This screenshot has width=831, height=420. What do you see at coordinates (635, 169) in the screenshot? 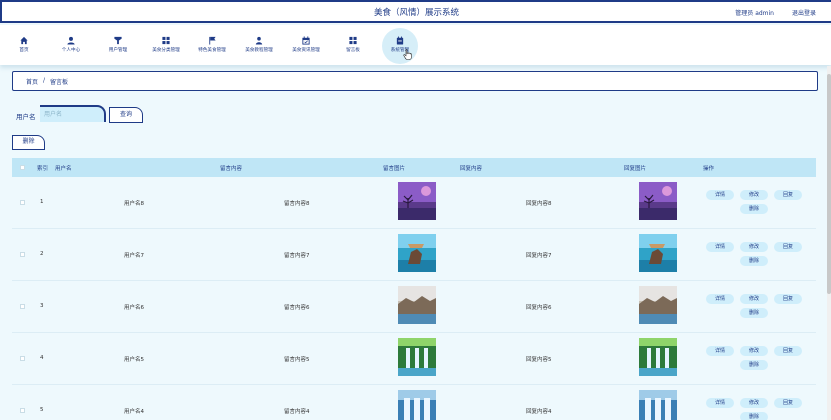
I see `header-reply-image: 回复图片` at bounding box center [635, 169].